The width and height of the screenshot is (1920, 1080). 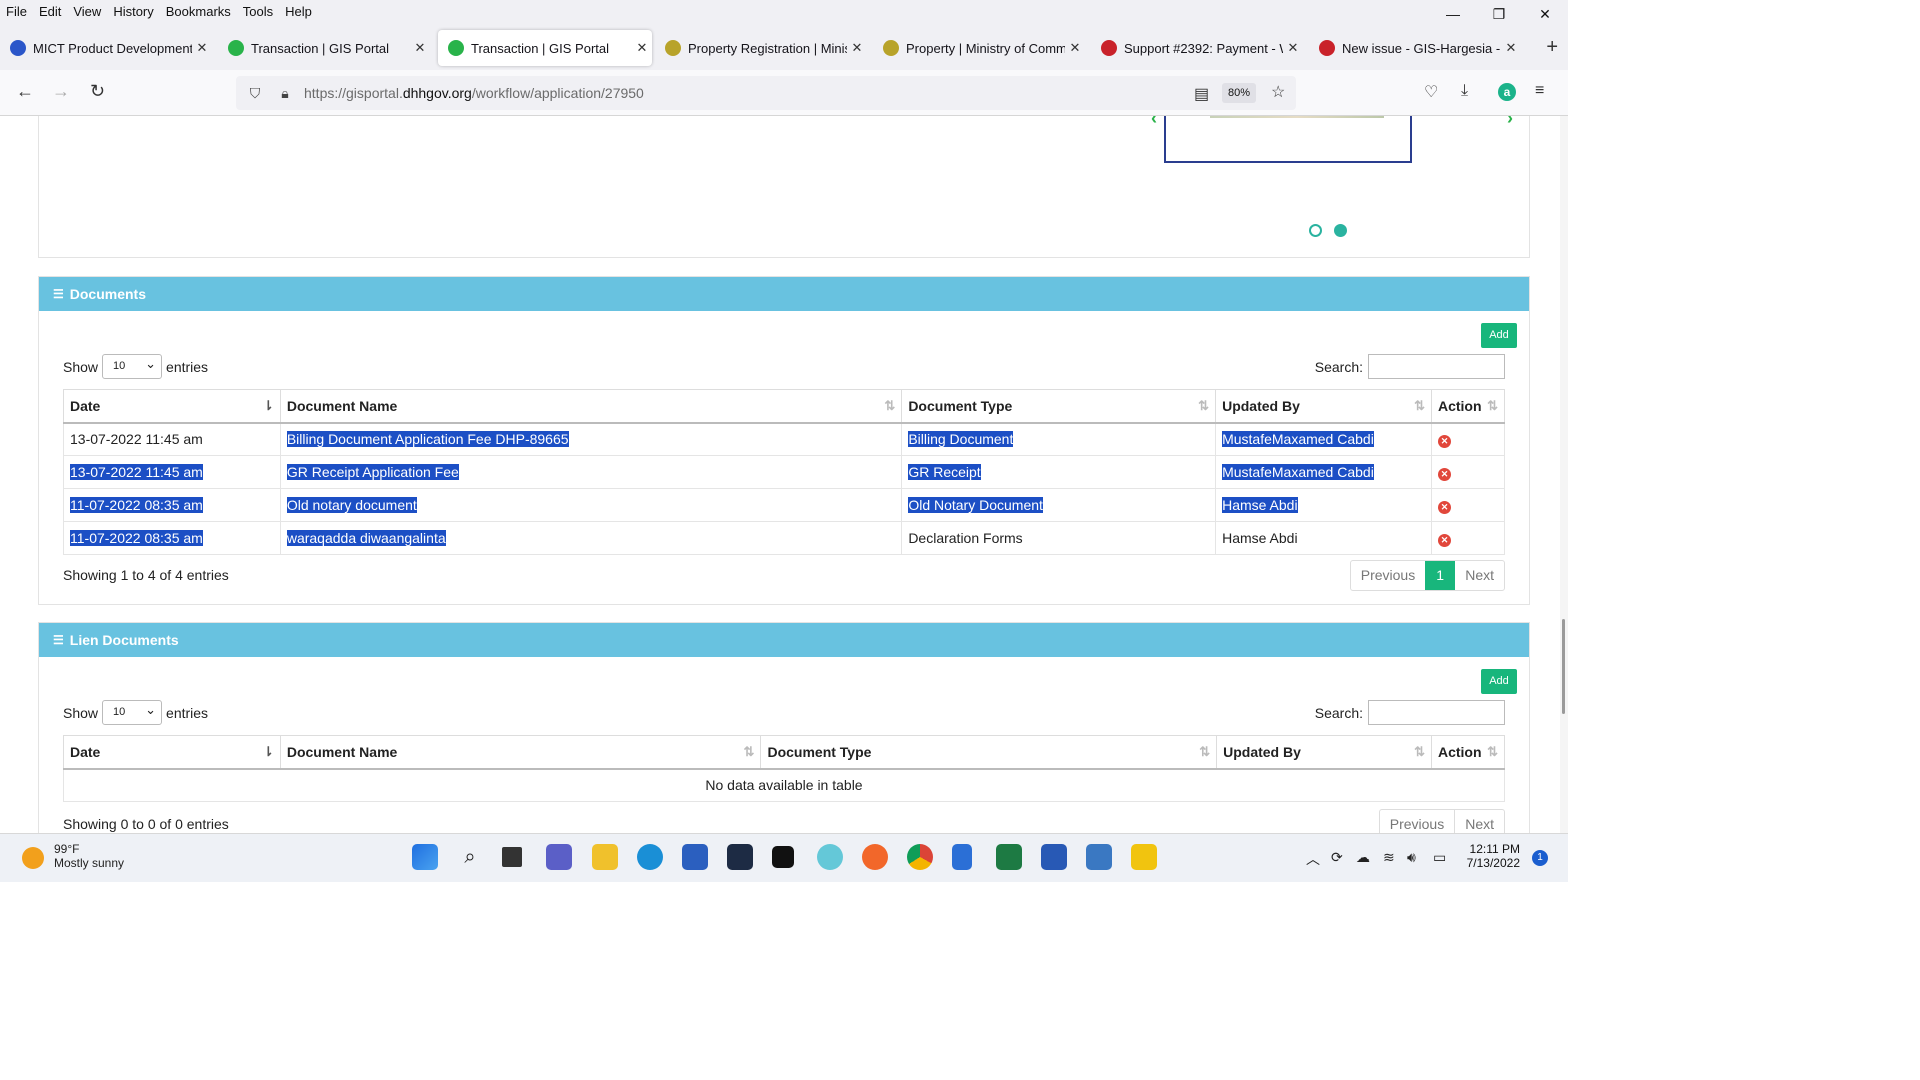 What do you see at coordinates (1564, 474) in the screenshot?
I see `page-scrollbar` at bounding box center [1564, 474].